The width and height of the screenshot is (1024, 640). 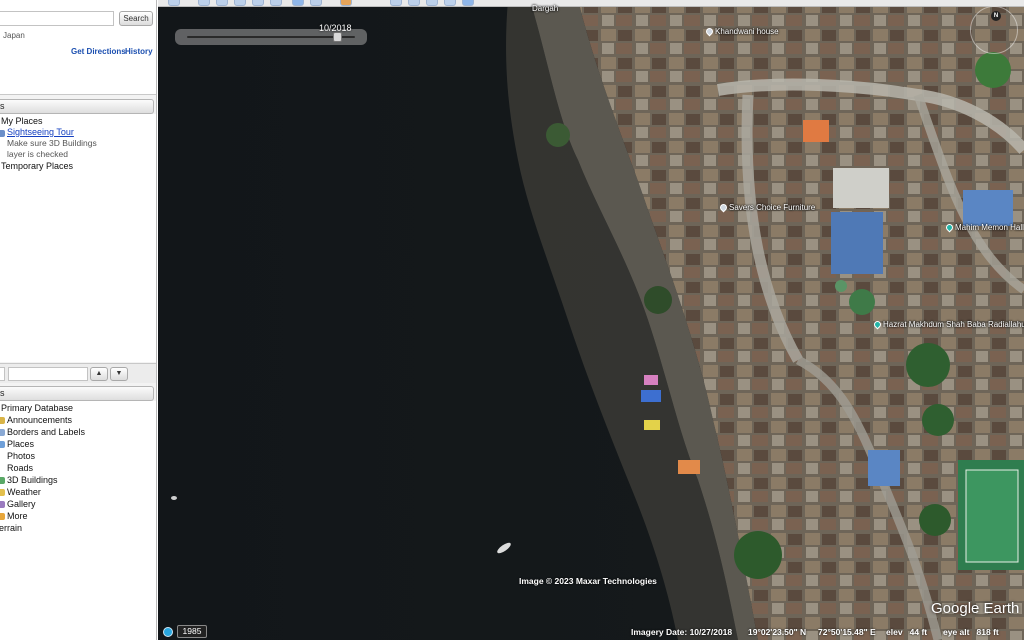 I want to click on layer-places: Places, so click(x=20, y=444).